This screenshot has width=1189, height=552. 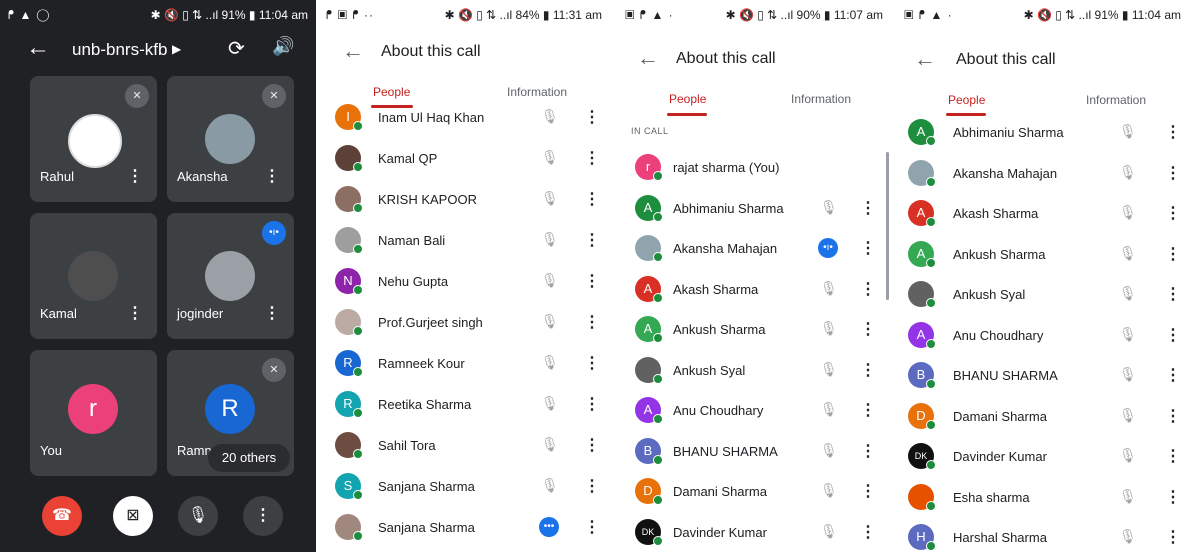 I want to click on participant-row: S Sanjana Sharma 🎙 ⋮, so click(x=464, y=486).